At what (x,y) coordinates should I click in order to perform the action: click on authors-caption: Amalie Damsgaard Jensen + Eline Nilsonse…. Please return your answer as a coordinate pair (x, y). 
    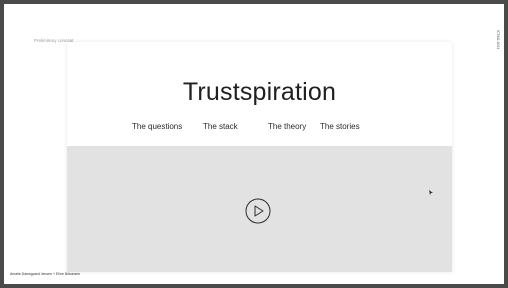
    Looking at the image, I should click on (45, 274).